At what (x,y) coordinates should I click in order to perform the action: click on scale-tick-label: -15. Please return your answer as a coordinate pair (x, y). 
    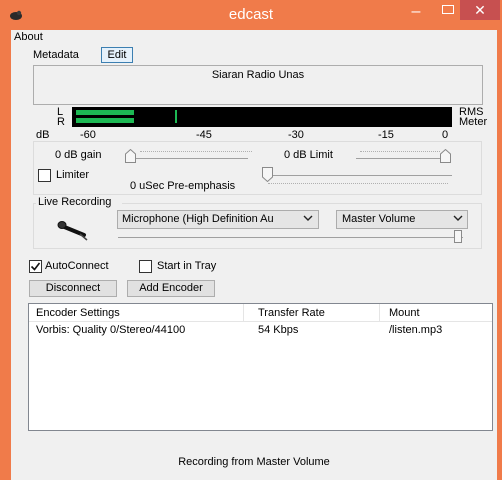
    Looking at the image, I should click on (386, 135).